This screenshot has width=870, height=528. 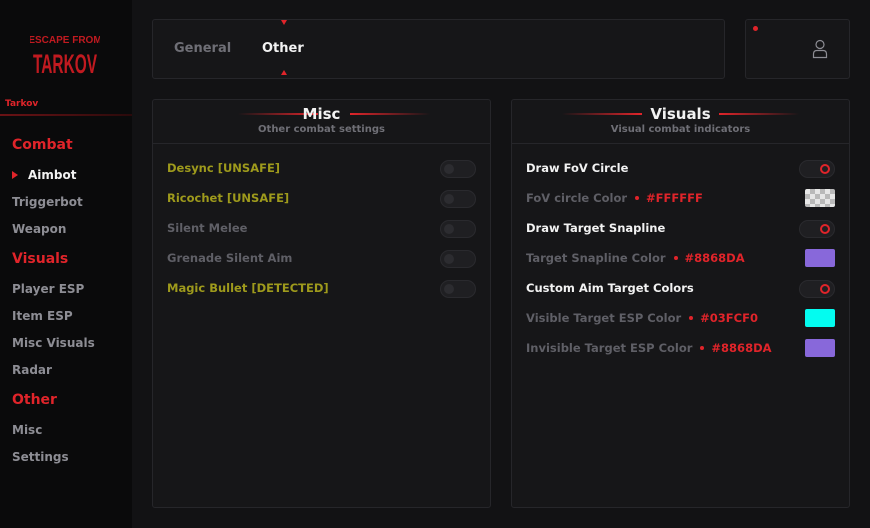 What do you see at coordinates (458, 169) in the screenshot?
I see `desync-toggle` at bounding box center [458, 169].